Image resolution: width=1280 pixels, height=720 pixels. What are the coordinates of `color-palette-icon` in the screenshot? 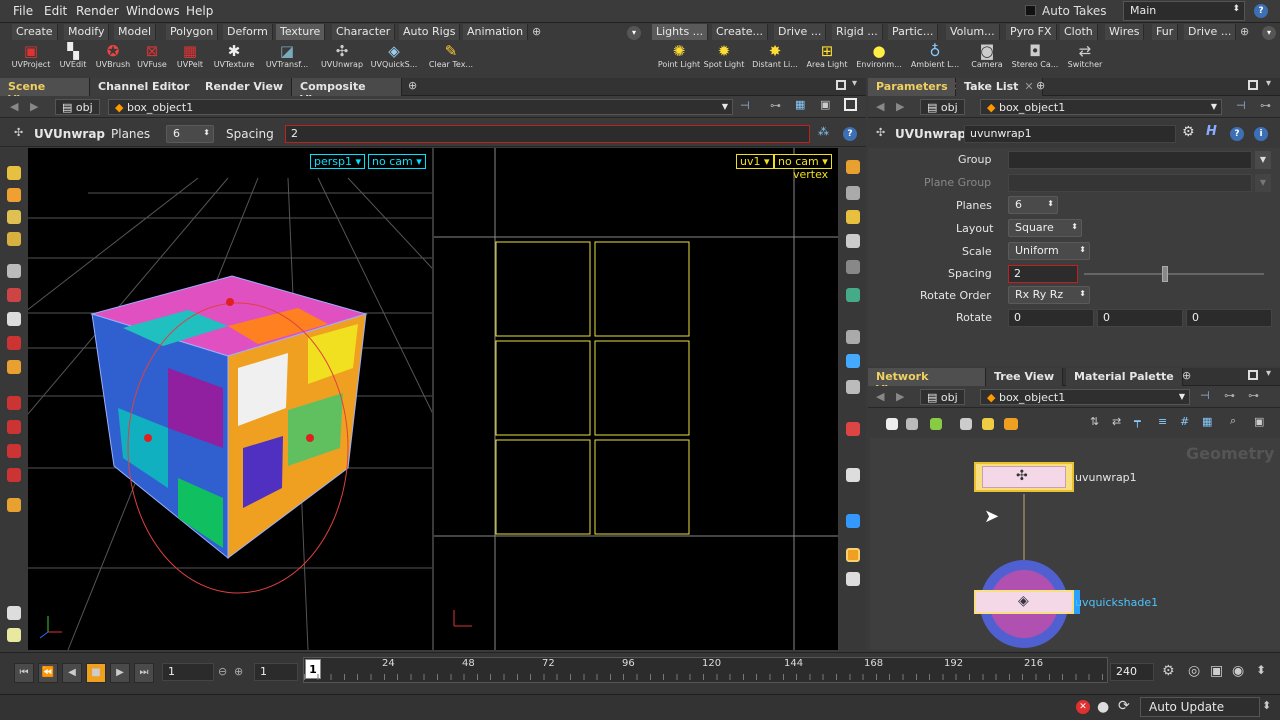 It's located at (936, 424).